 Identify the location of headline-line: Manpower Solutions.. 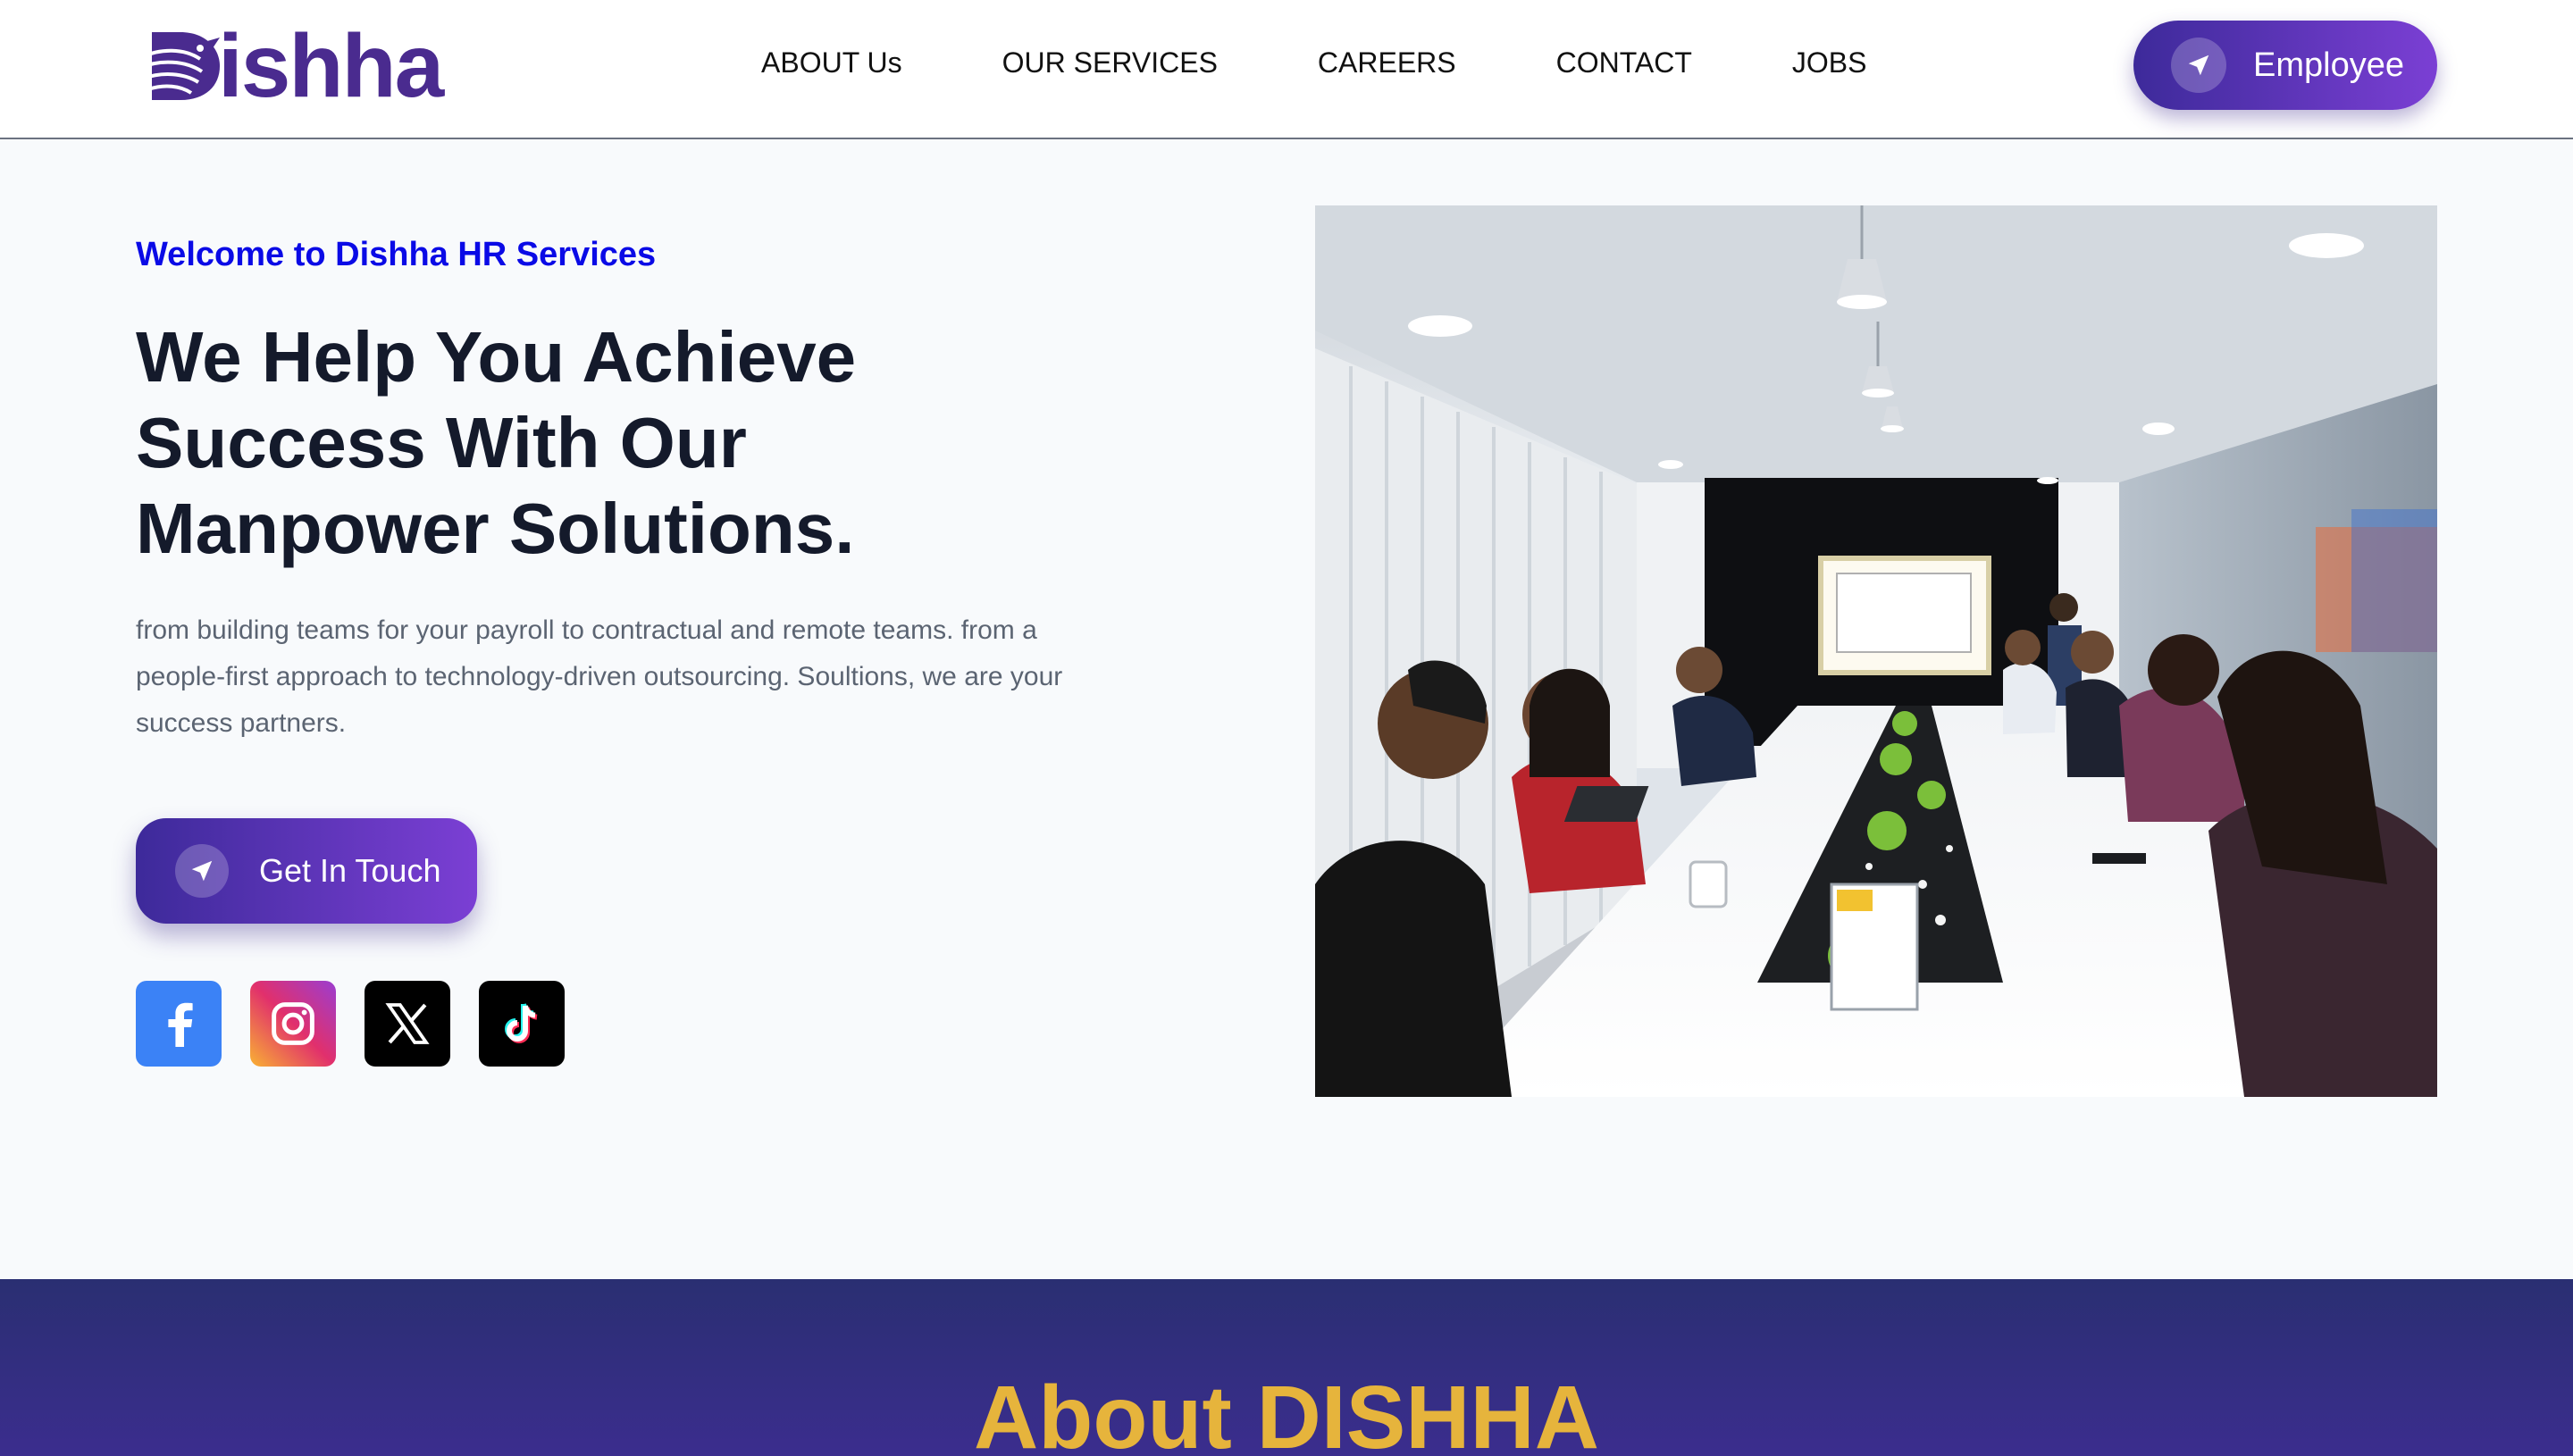
(495, 528).